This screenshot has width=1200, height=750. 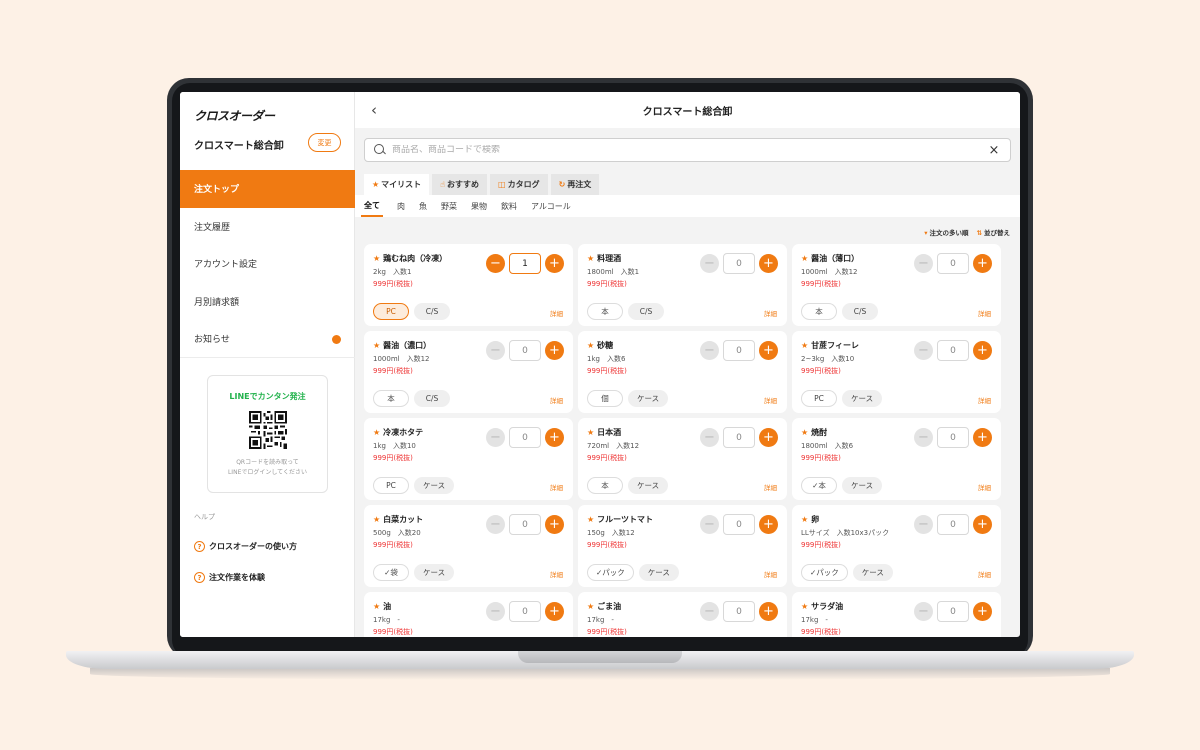 What do you see at coordinates (402, 345) in the screenshot?
I see `product-name: ★ 醤油（濃口）` at bounding box center [402, 345].